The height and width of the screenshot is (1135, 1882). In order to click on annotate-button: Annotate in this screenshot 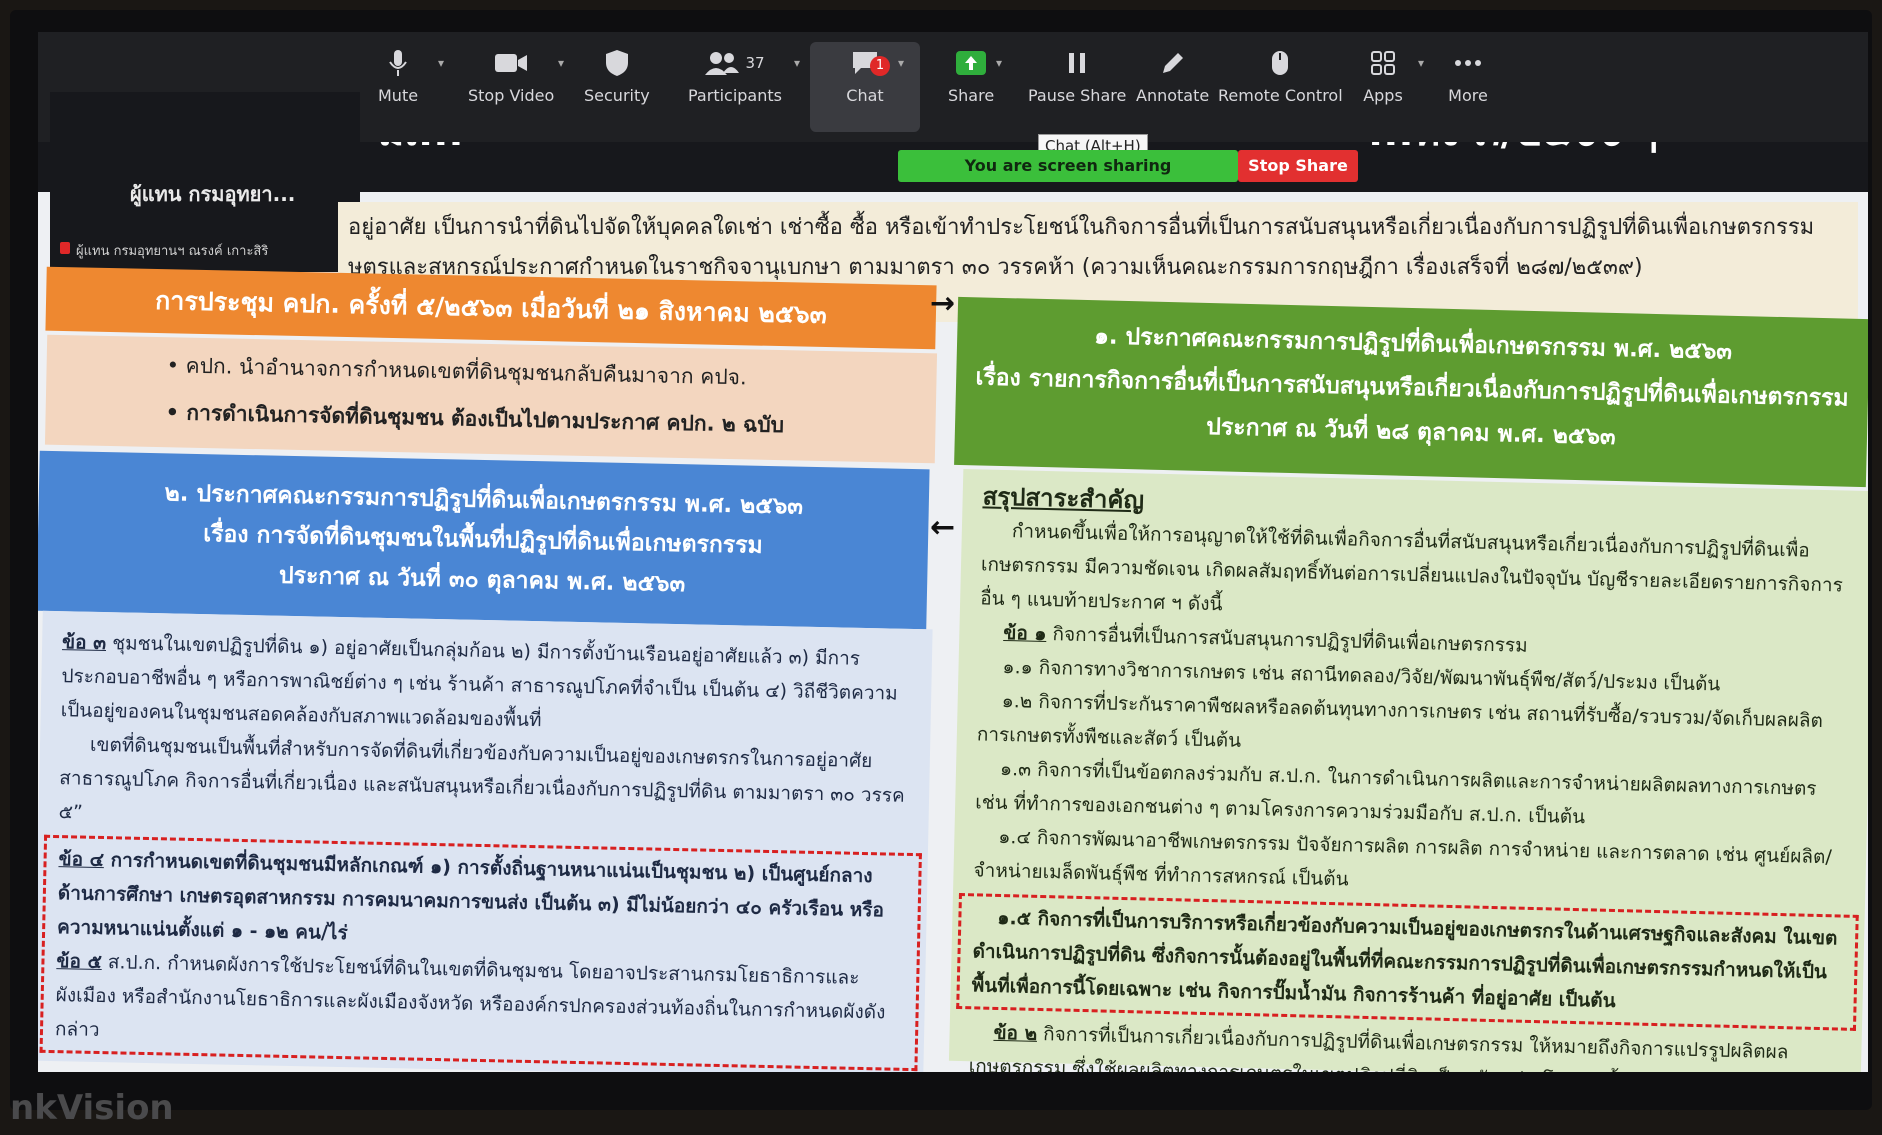, I will do `click(1172, 75)`.